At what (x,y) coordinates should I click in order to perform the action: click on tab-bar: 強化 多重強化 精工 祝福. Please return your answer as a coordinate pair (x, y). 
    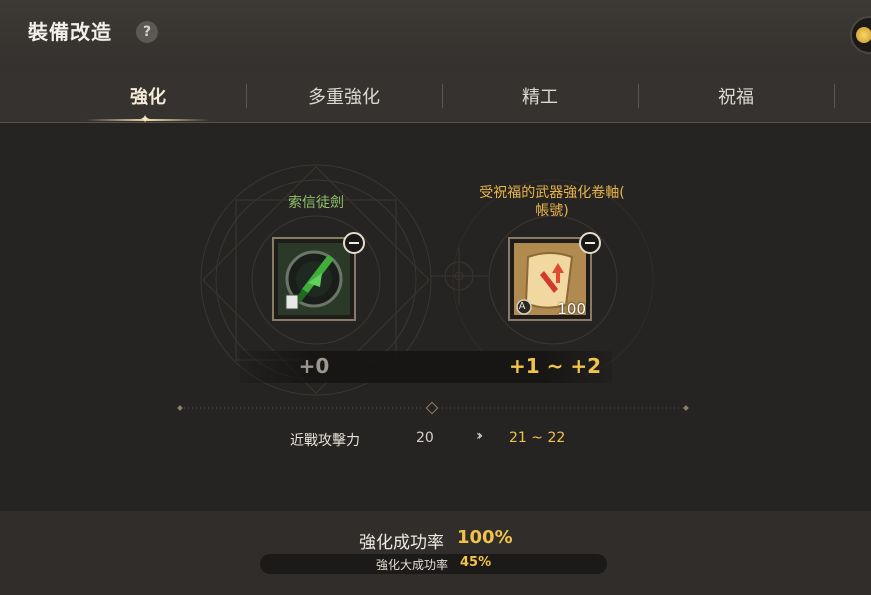
    Looking at the image, I should click on (435, 96).